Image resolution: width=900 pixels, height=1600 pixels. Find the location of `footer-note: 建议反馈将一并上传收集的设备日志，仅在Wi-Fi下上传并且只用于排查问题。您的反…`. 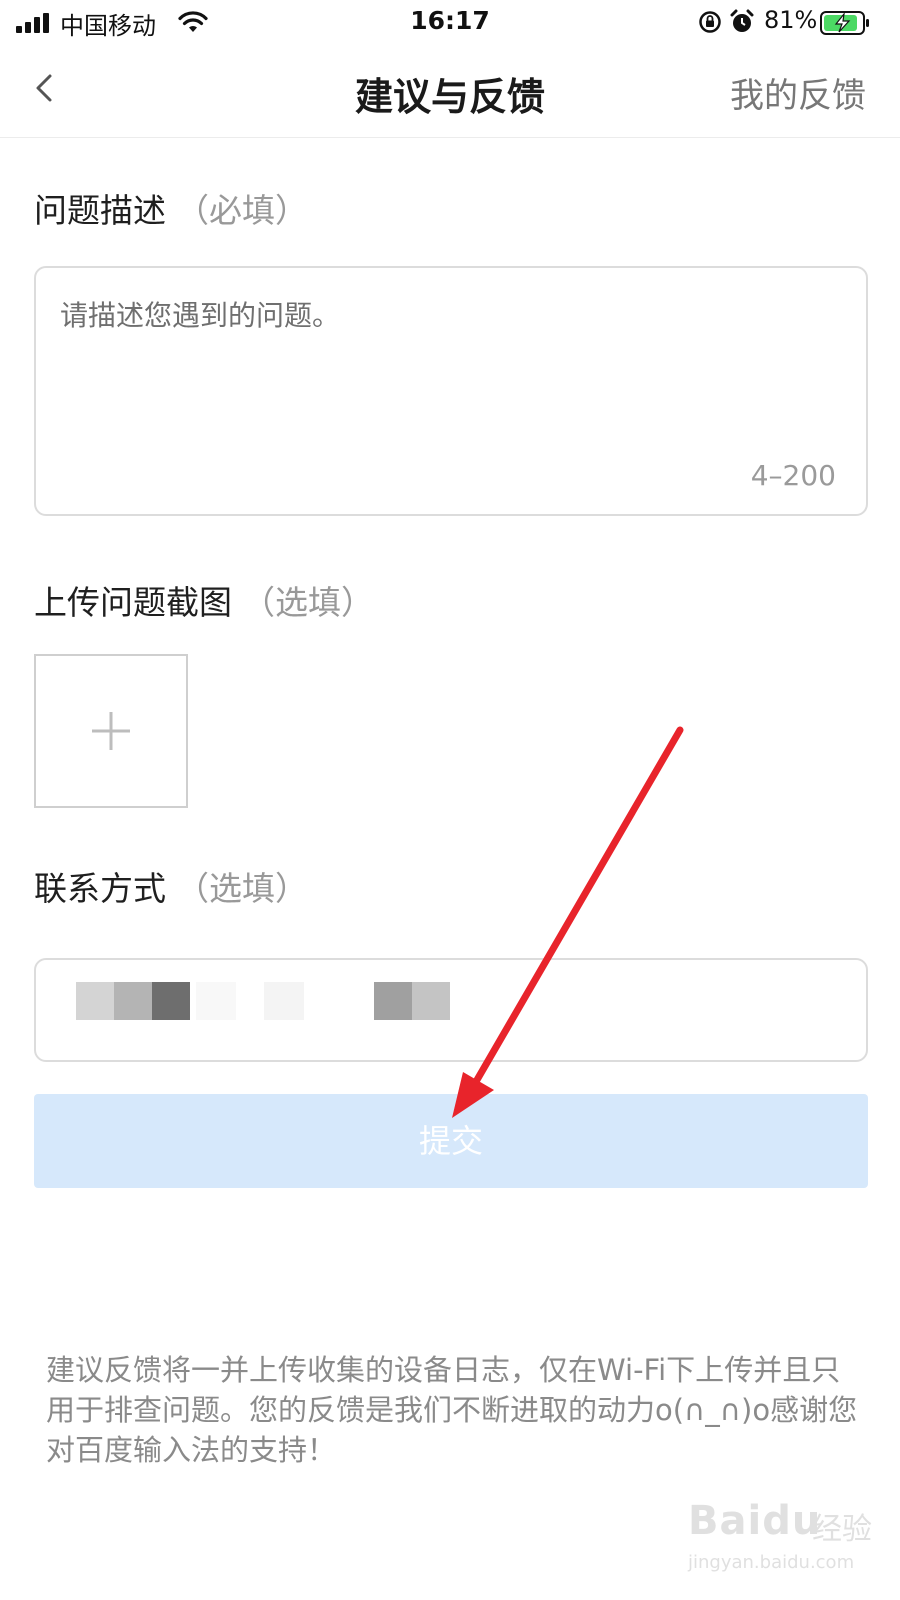

footer-note: 建议反馈将一并上传收集的设备日志，仅在Wi-Fi下上传并且只用于排查问题。您的反… is located at coordinates (452, 1410).